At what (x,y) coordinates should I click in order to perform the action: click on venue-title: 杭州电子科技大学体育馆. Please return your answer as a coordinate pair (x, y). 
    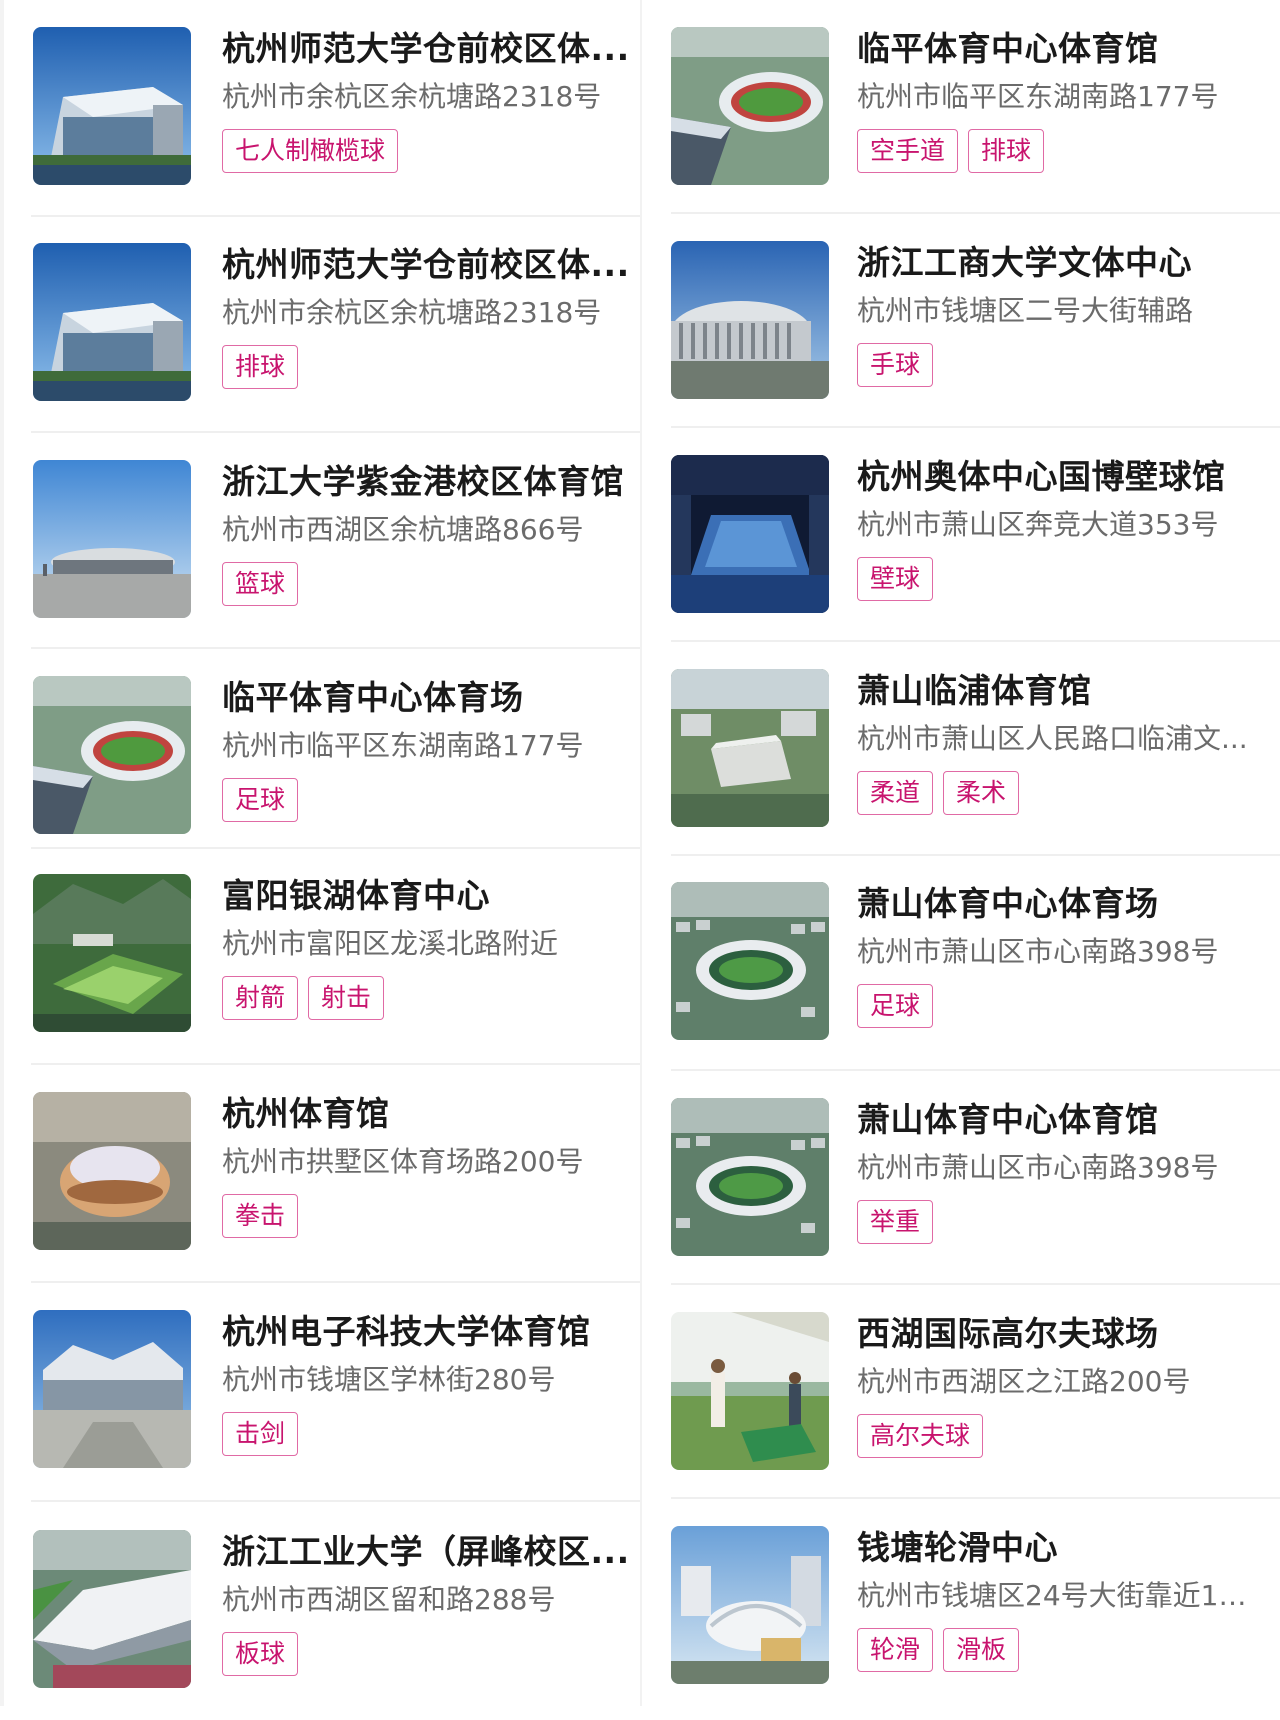
    Looking at the image, I should click on (406, 1331).